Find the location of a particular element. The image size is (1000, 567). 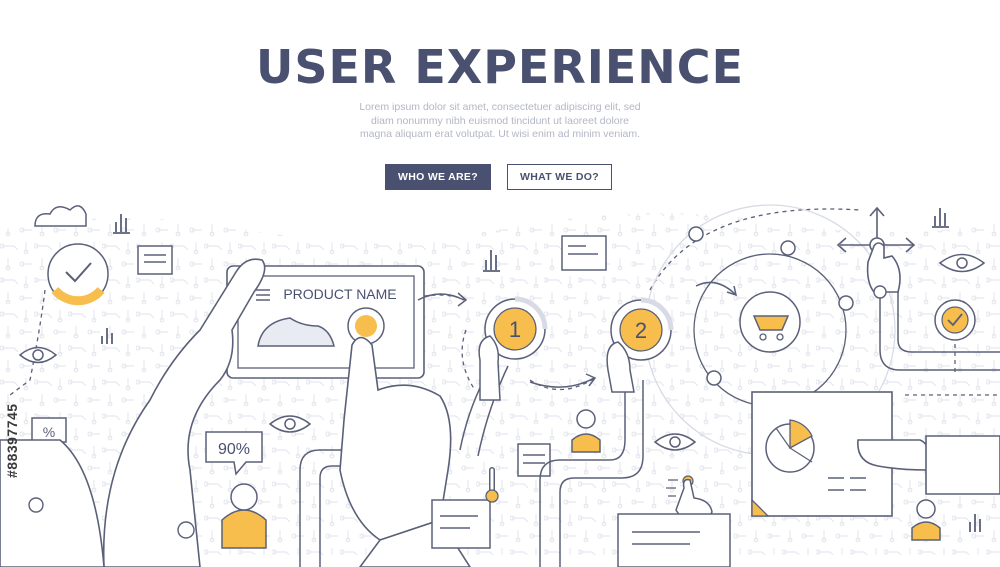

step-one-label: 1 is located at coordinates (515, 329).